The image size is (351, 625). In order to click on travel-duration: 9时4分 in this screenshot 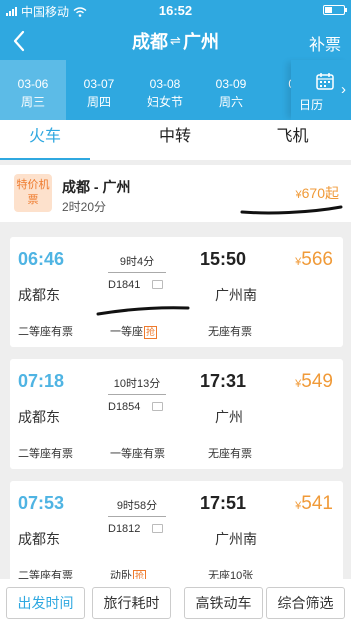, I will do `click(137, 263)`.